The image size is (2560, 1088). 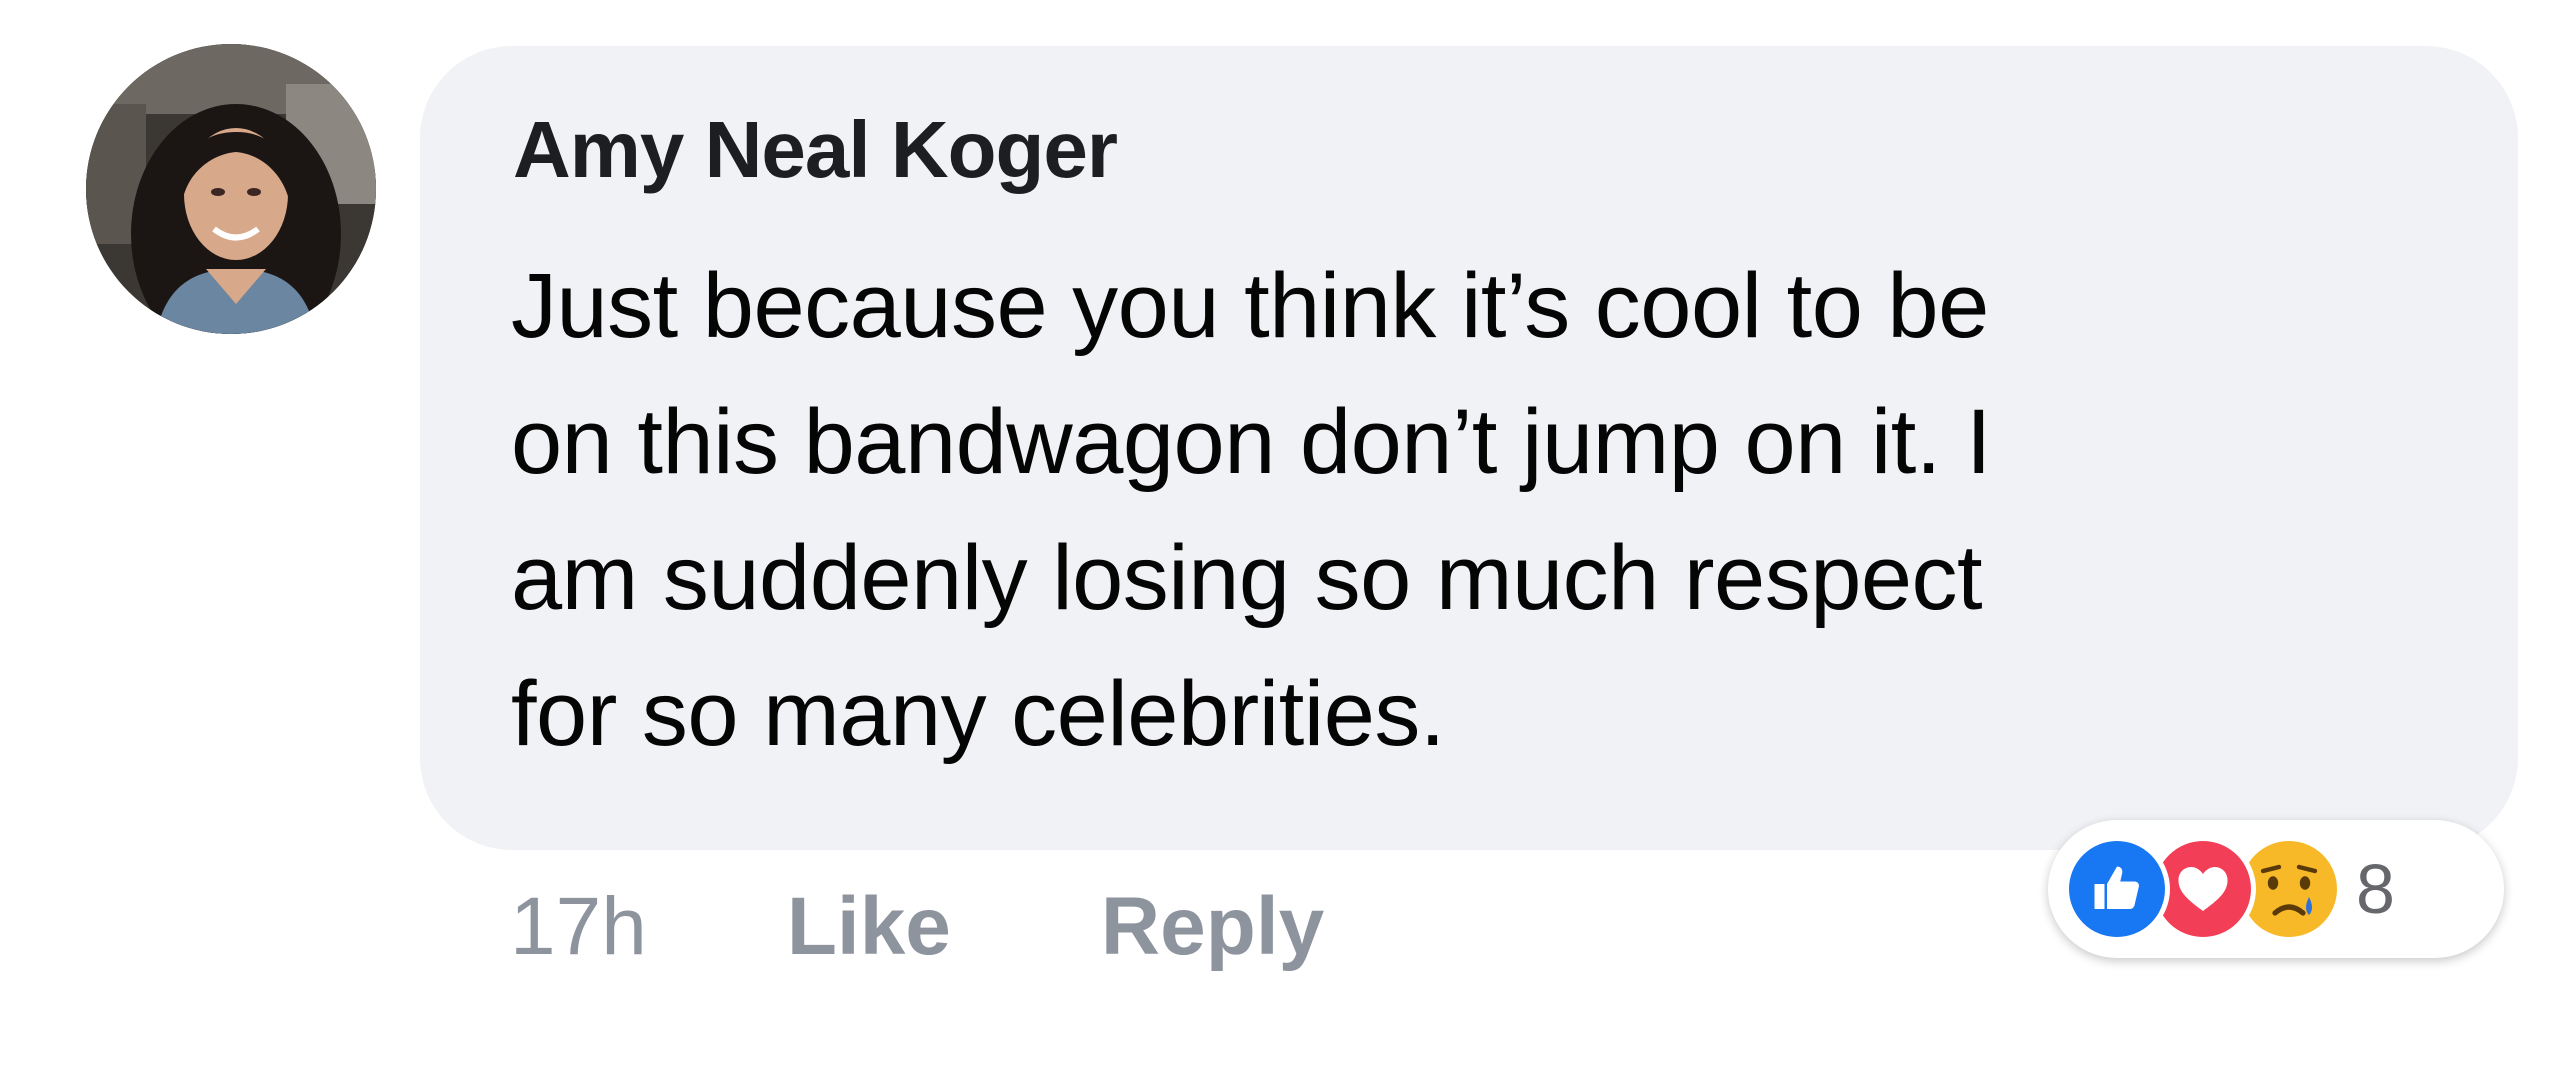 What do you see at coordinates (2276, 889) in the screenshot?
I see `reactions-summary: 8` at bounding box center [2276, 889].